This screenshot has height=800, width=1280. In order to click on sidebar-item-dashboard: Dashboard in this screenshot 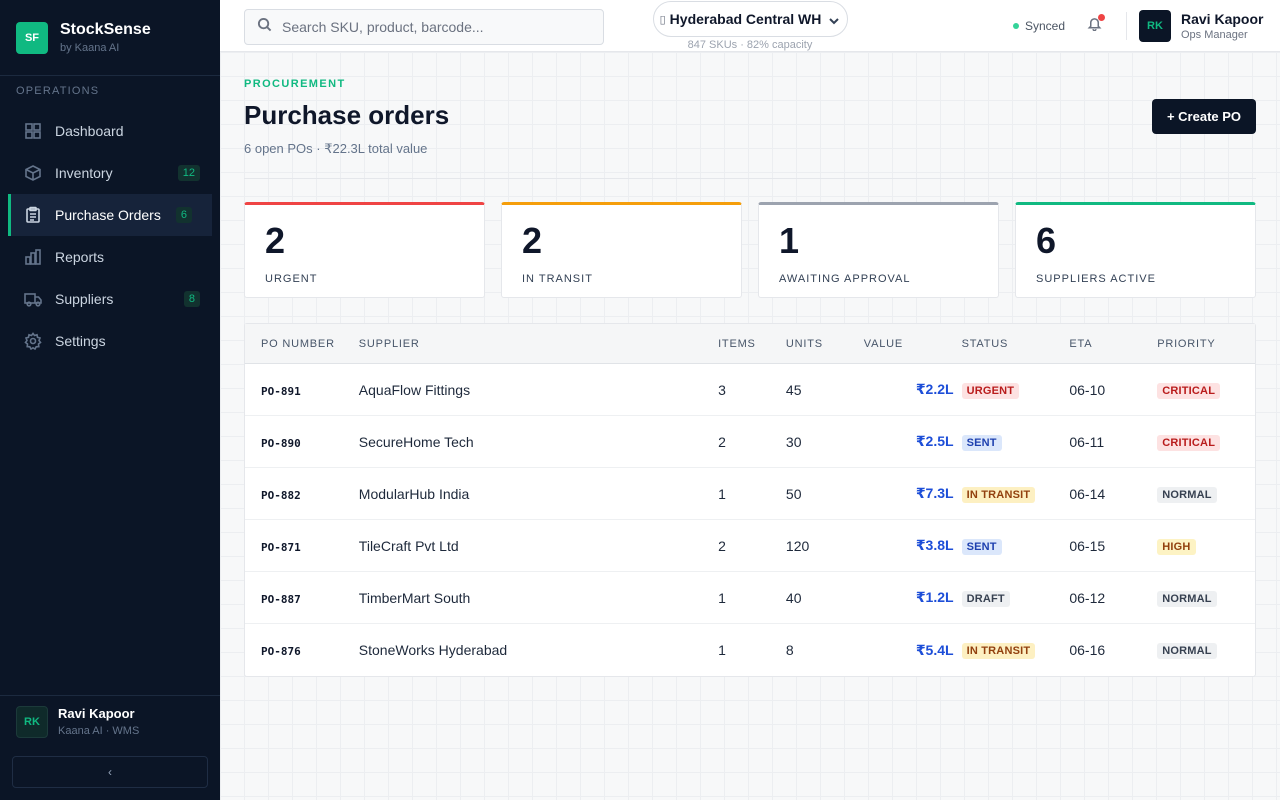, I will do `click(110, 131)`.